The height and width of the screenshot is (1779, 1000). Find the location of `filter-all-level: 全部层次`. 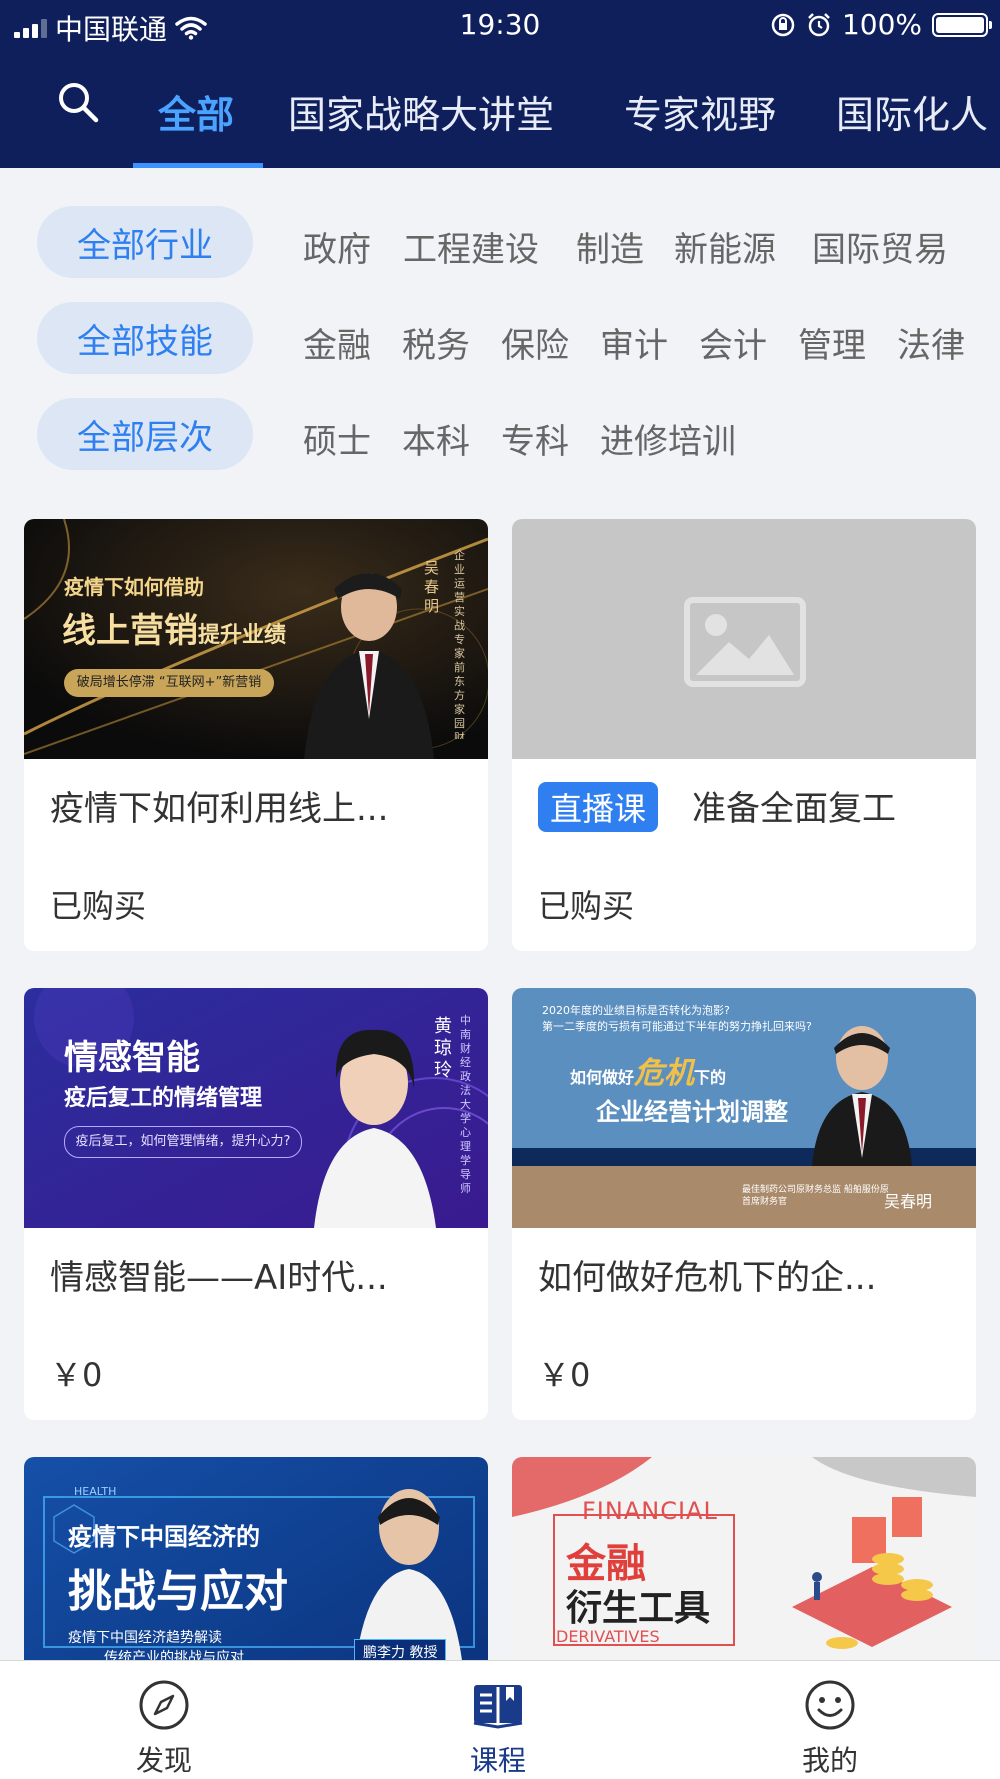

filter-all-level: 全部层次 is located at coordinates (145, 434).